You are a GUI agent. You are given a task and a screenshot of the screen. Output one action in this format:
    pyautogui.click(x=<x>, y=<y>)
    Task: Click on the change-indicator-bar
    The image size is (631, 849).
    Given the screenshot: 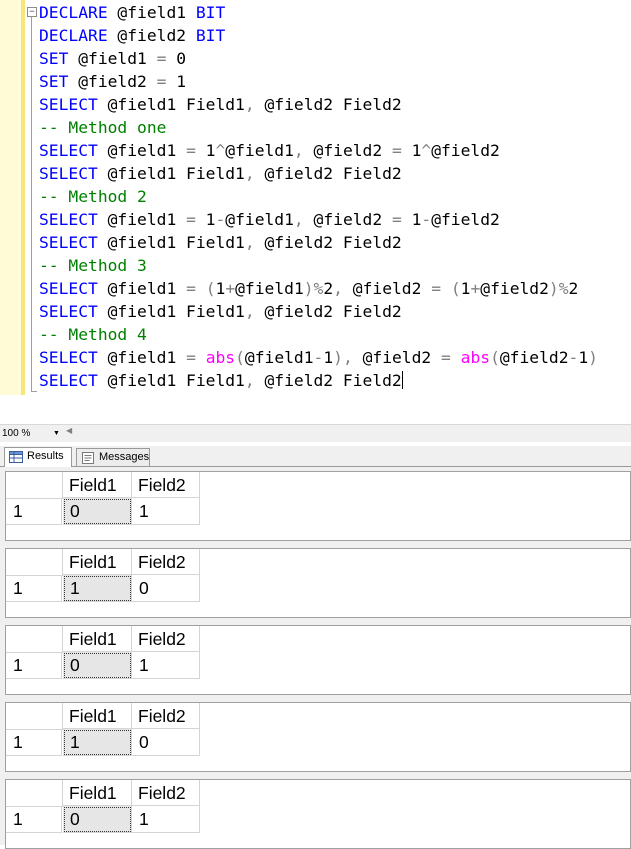 What is the action you would take?
    pyautogui.click(x=23, y=197)
    